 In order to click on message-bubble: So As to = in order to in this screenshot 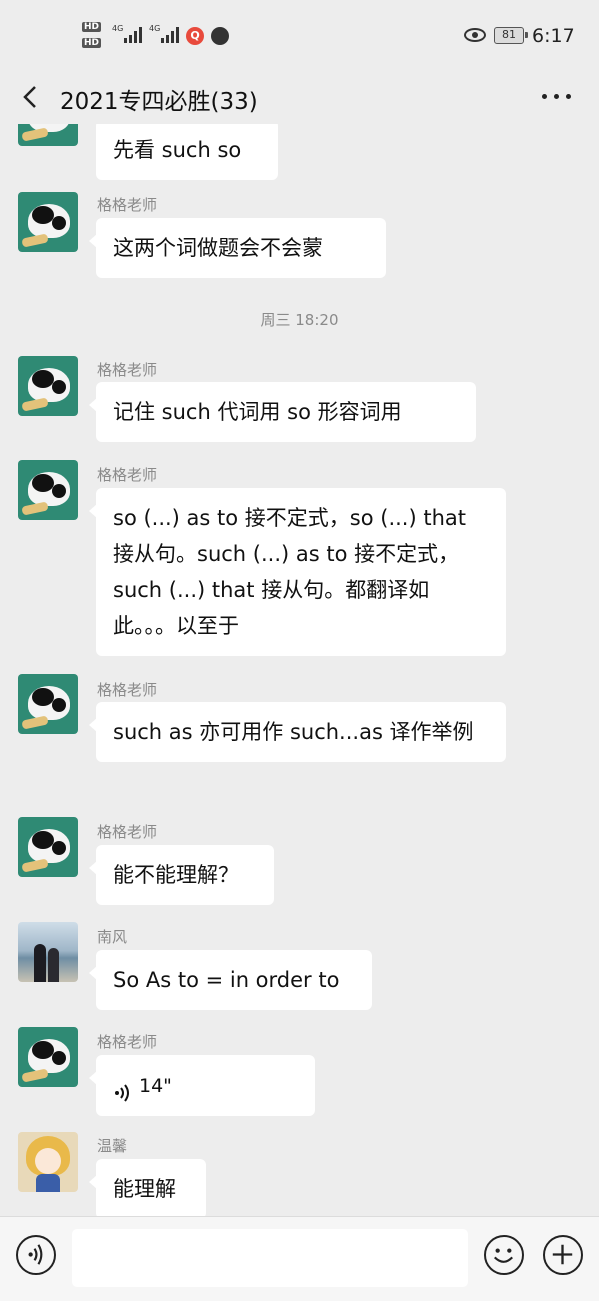, I will do `click(230, 980)`.